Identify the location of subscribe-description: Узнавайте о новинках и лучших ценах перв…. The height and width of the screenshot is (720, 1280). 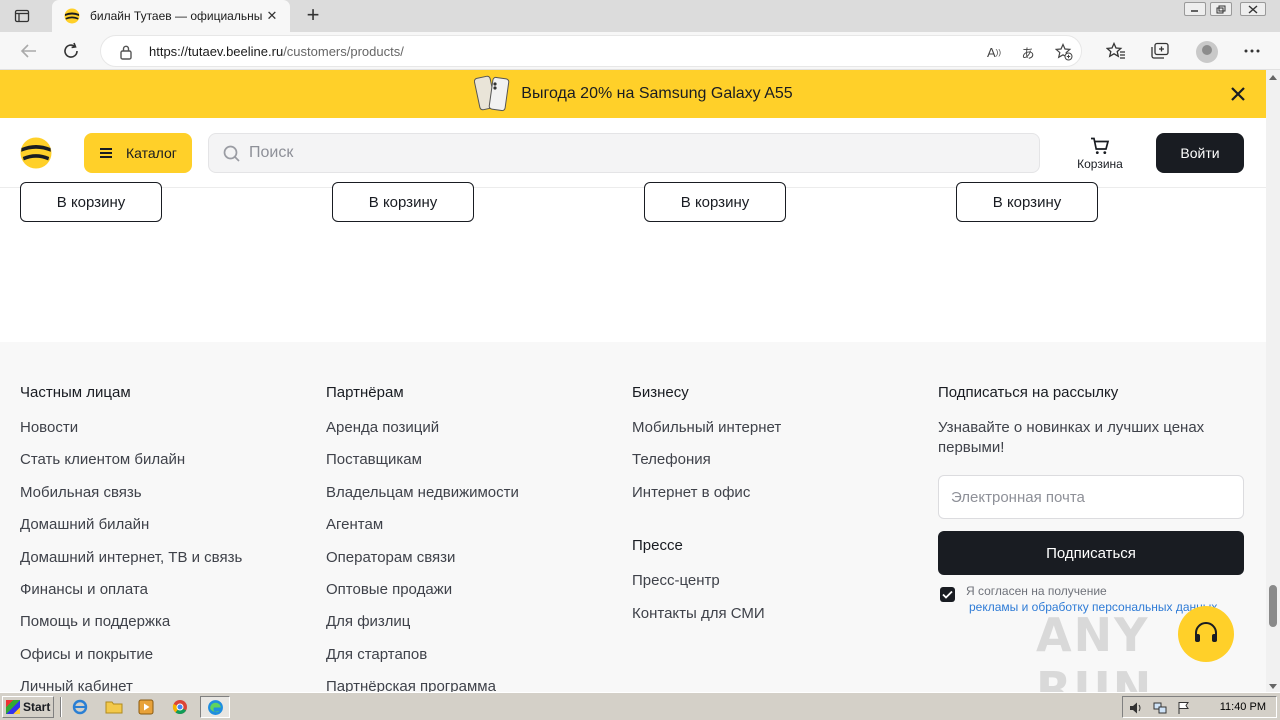
(1071, 437).